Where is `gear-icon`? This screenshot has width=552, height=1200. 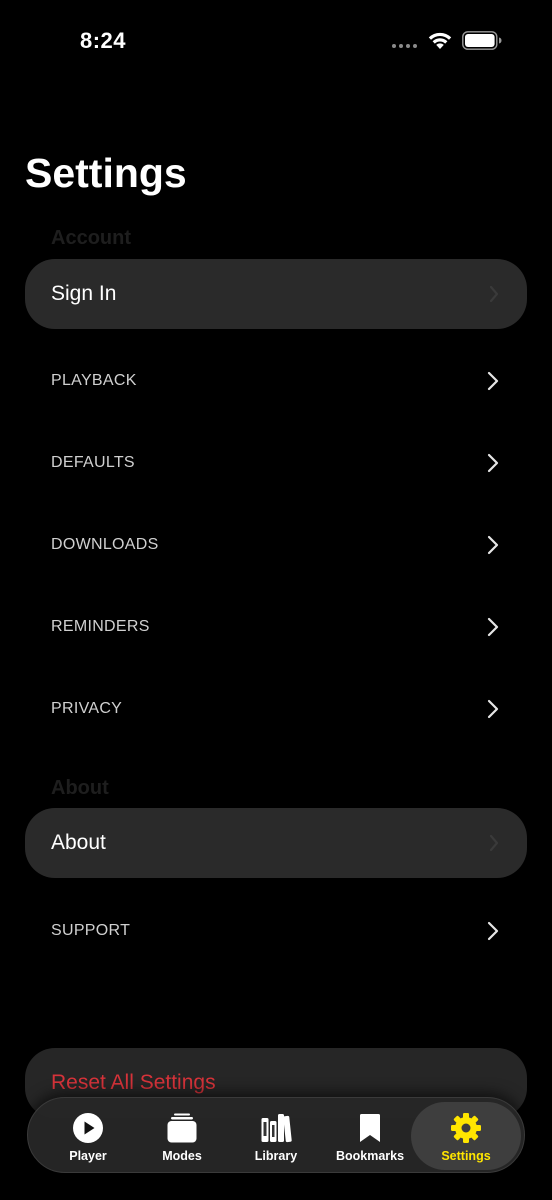
gear-icon is located at coordinates (466, 1128).